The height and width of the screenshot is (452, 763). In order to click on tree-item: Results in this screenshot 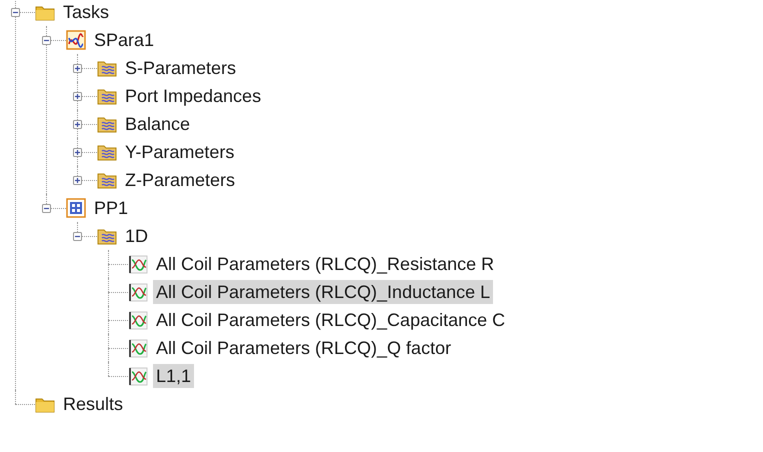, I will do `click(93, 404)`.